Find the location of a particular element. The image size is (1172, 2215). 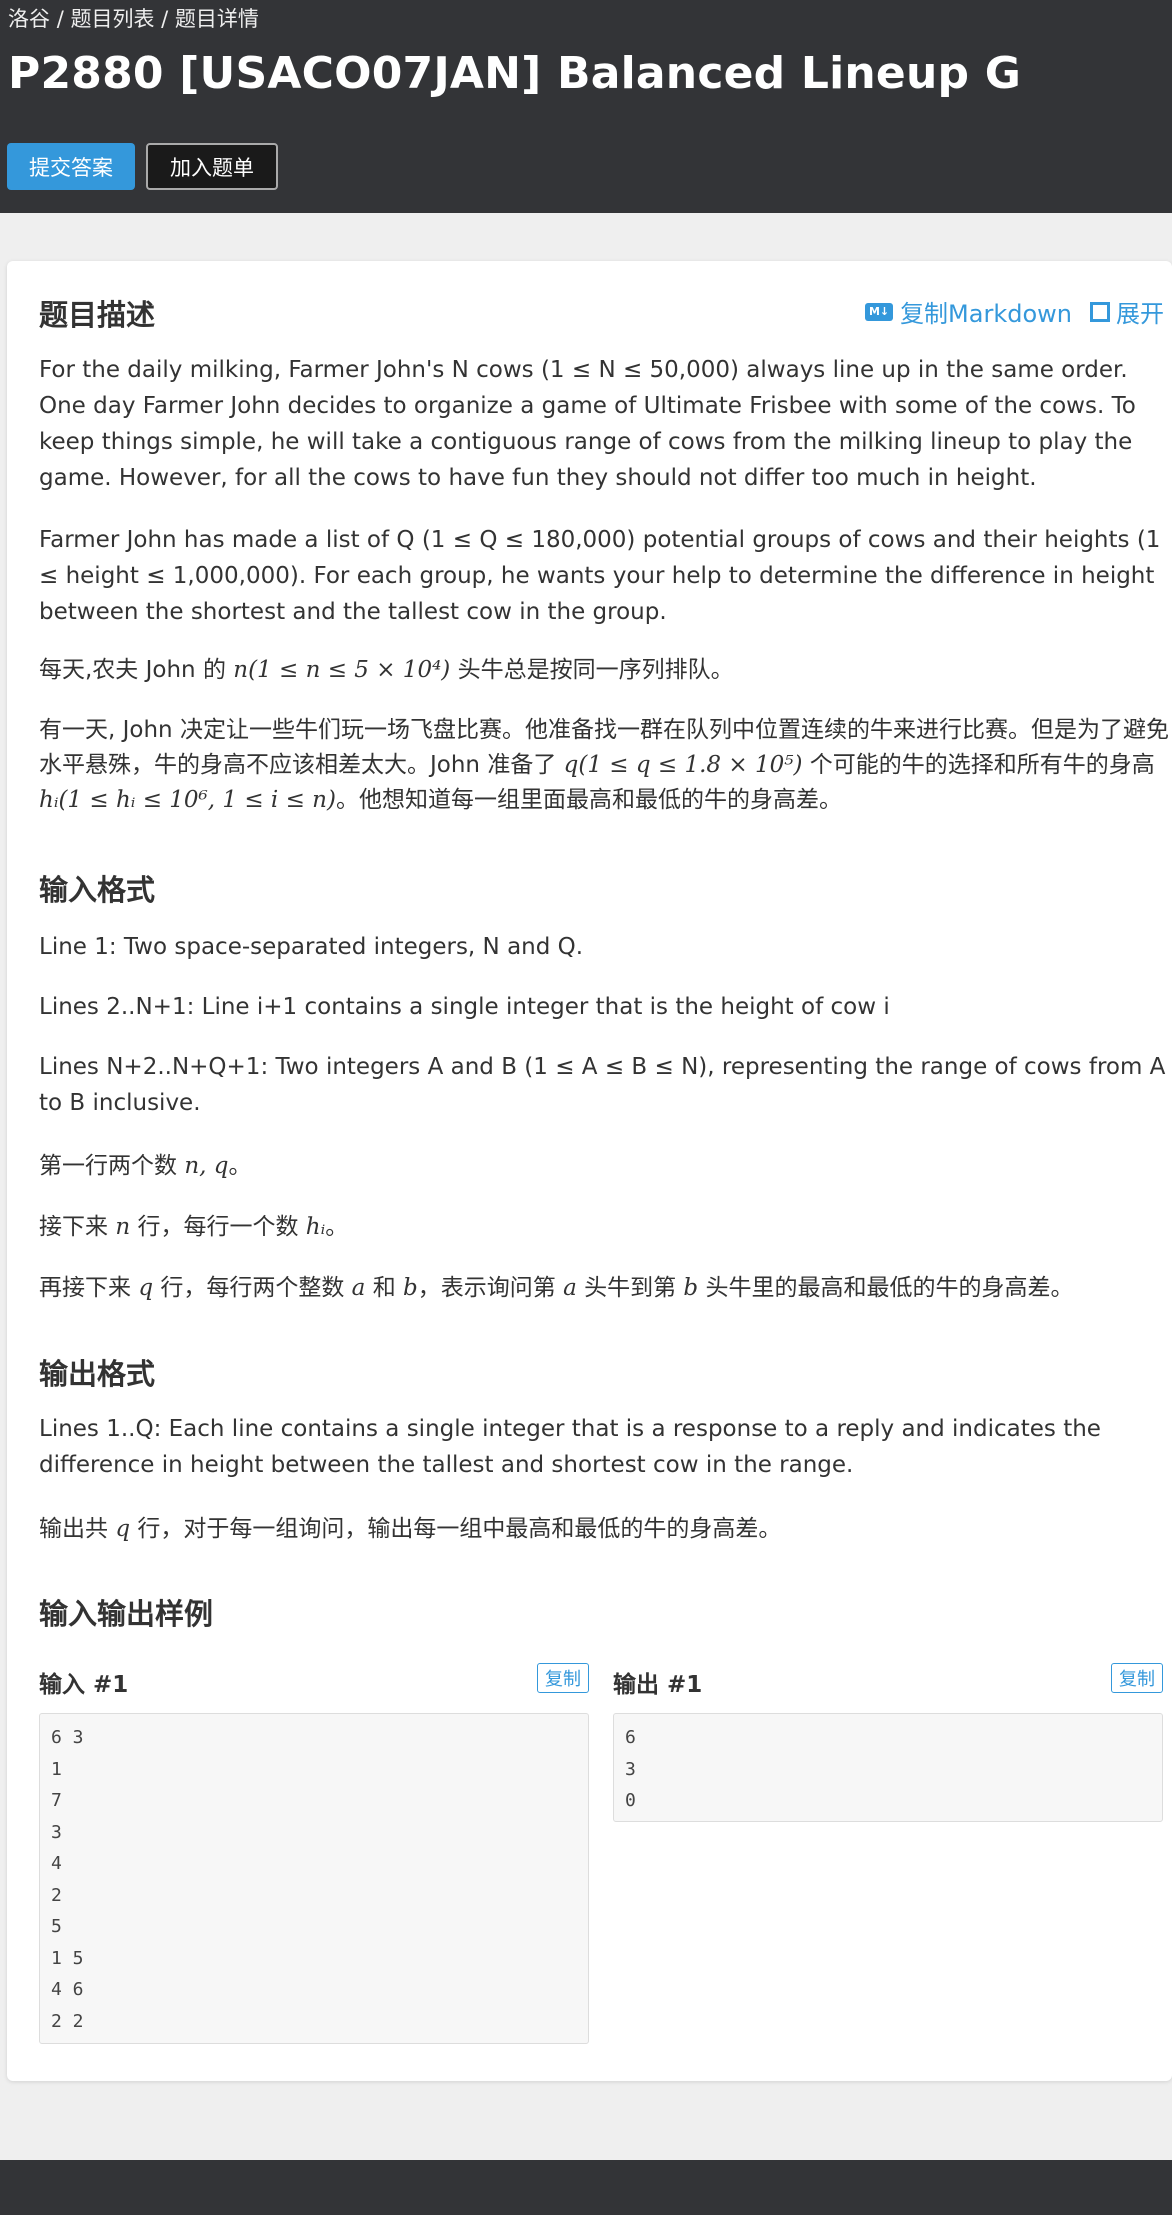

text: 头牛到第 is located at coordinates (630, 1288).